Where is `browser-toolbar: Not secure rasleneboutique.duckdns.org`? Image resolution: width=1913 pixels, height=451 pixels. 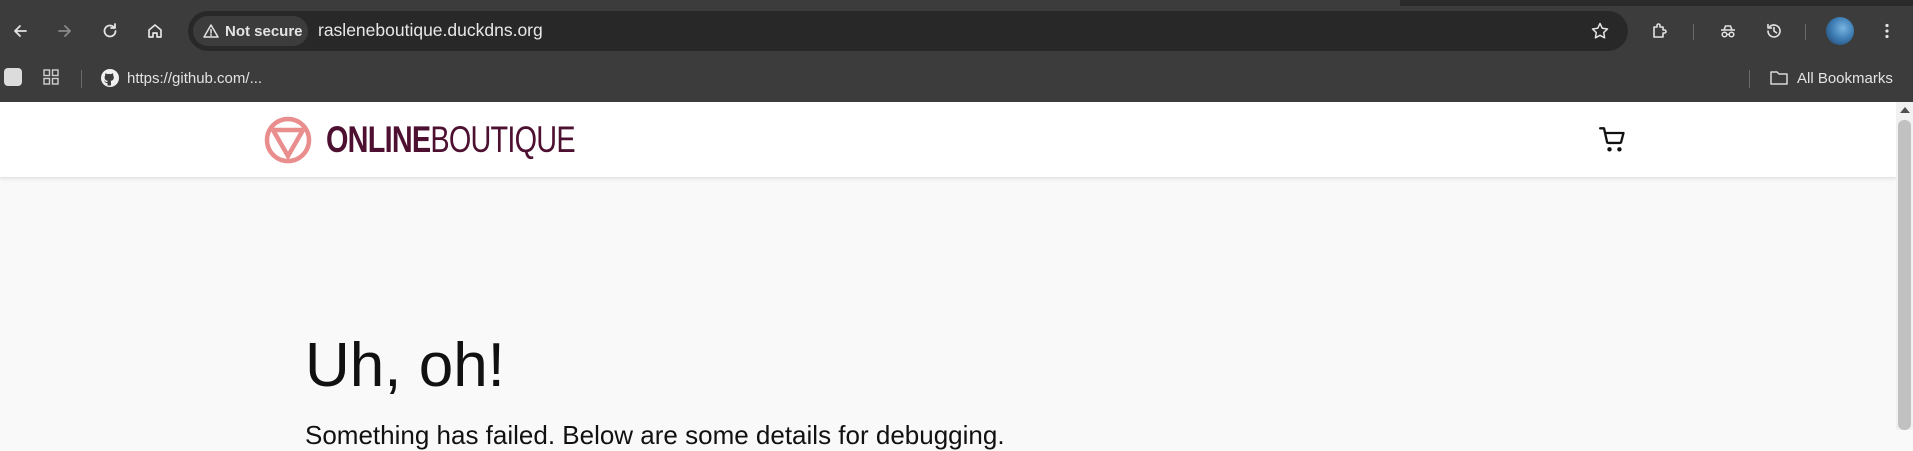 browser-toolbar: Not secure rasleneboutique.duckdns.org is located at coordinates (956, 31).